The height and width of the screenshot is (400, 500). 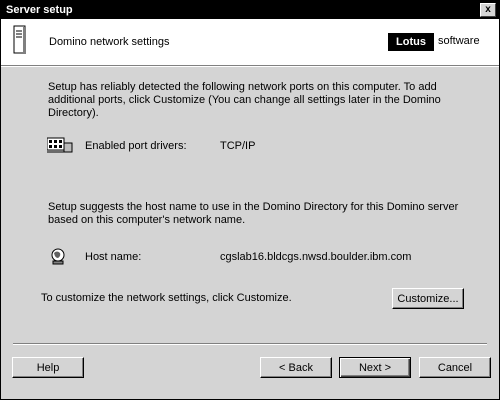 I want to click on logo-software: software, so click(x=459, y=41).